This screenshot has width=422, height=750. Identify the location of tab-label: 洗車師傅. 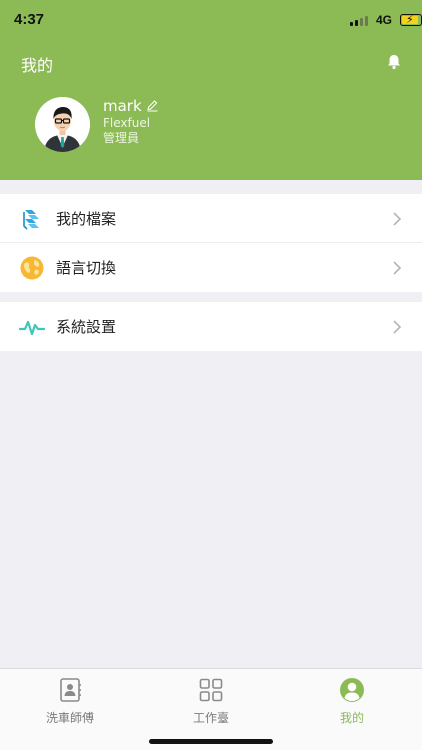
(69, 718).